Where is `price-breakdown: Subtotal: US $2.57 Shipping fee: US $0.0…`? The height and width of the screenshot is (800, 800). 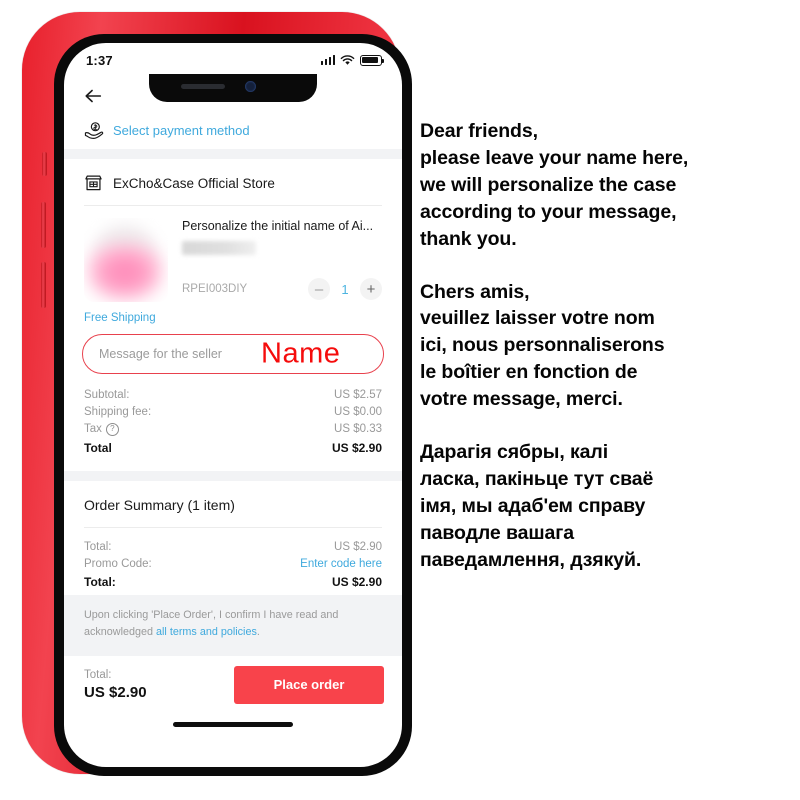
price-breakdown: Subtotal: US $2.57 Shipping fee: US $0.0… is located at coordinates (233, 422).